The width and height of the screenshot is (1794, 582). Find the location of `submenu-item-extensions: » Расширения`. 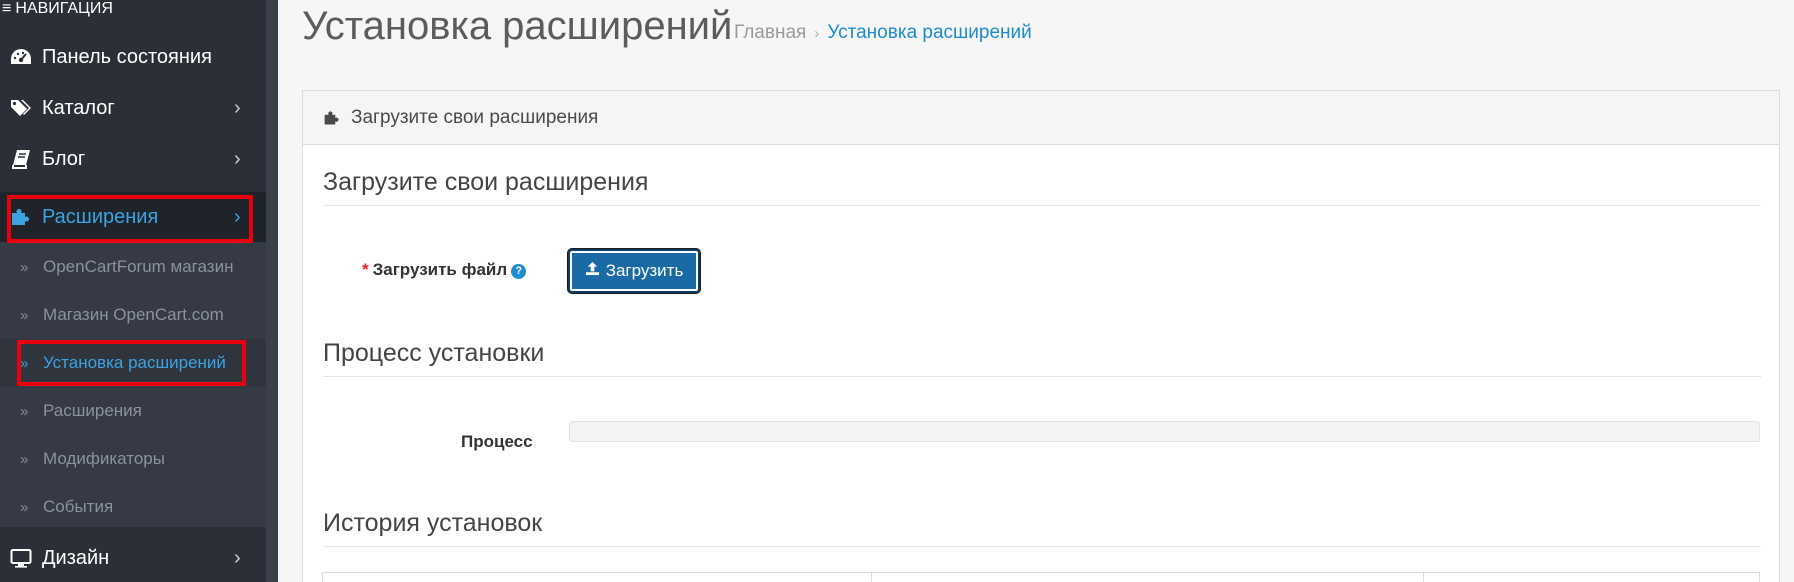

submenu-item-extensions: » Расширения is located at coordinates (133, 411).